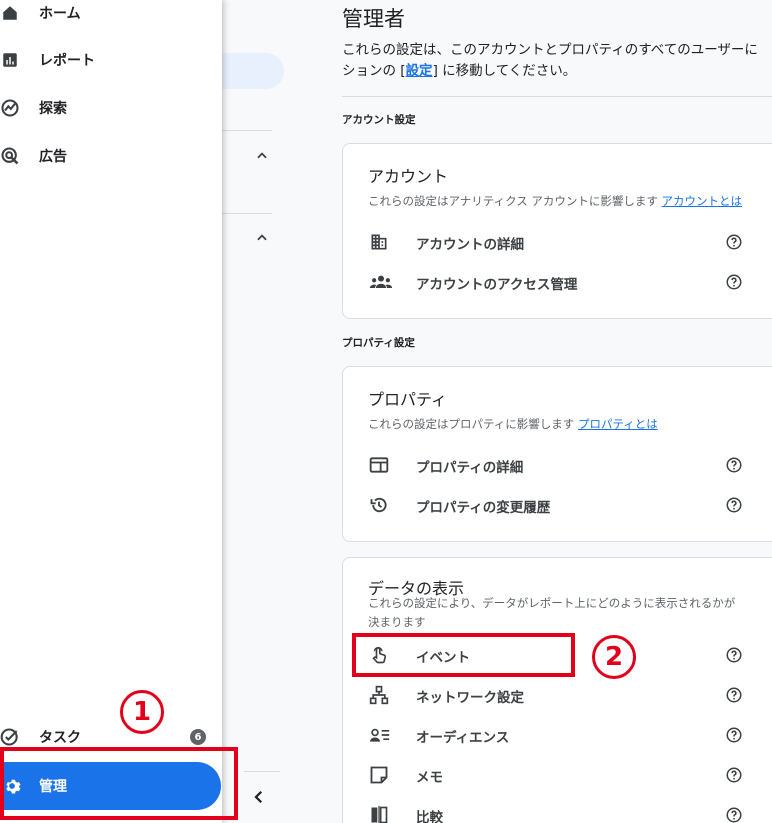  What do you see at coordinates (10, 60) in the screenshot?
I see `reports-icon` at bounding box center [10, 60].